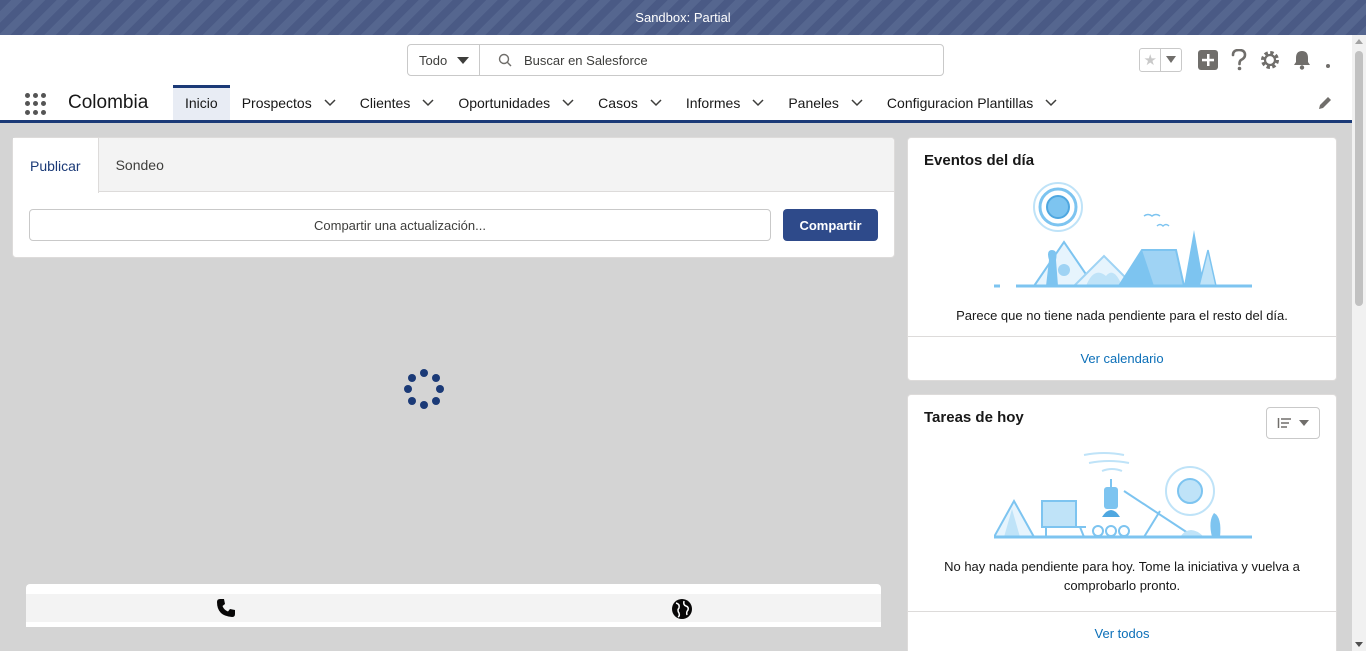 The width and height of the screenshot is (1366, 651). I want to click on scroll-down-arrow, so click(1359, 644).